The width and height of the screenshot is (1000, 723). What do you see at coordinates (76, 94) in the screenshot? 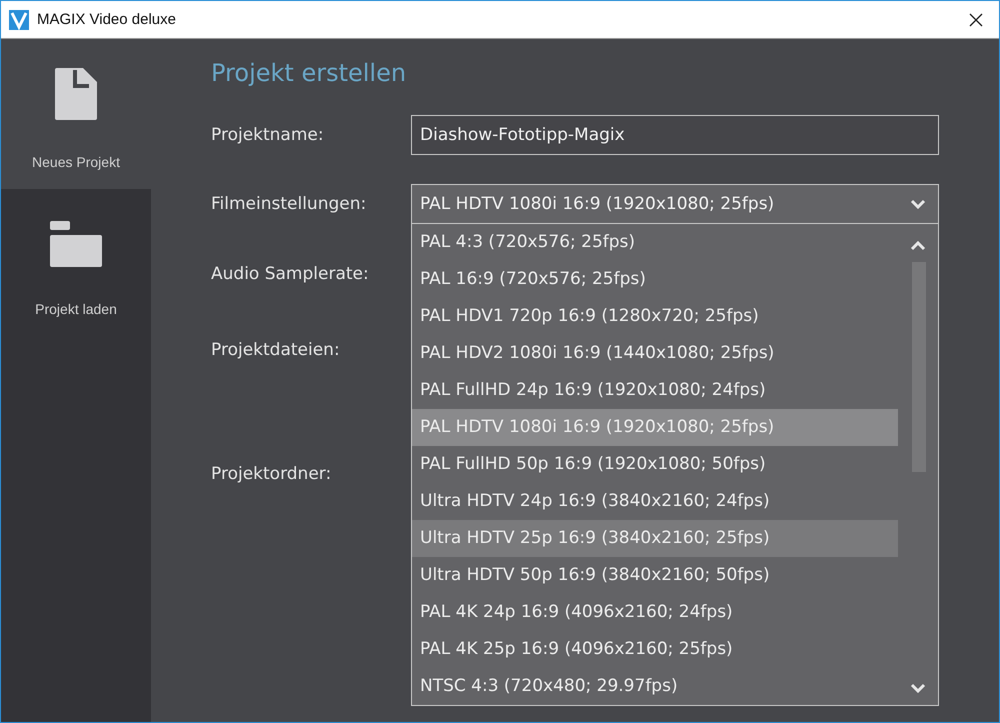
I see `document-icon` at bounding box center [76, 94].